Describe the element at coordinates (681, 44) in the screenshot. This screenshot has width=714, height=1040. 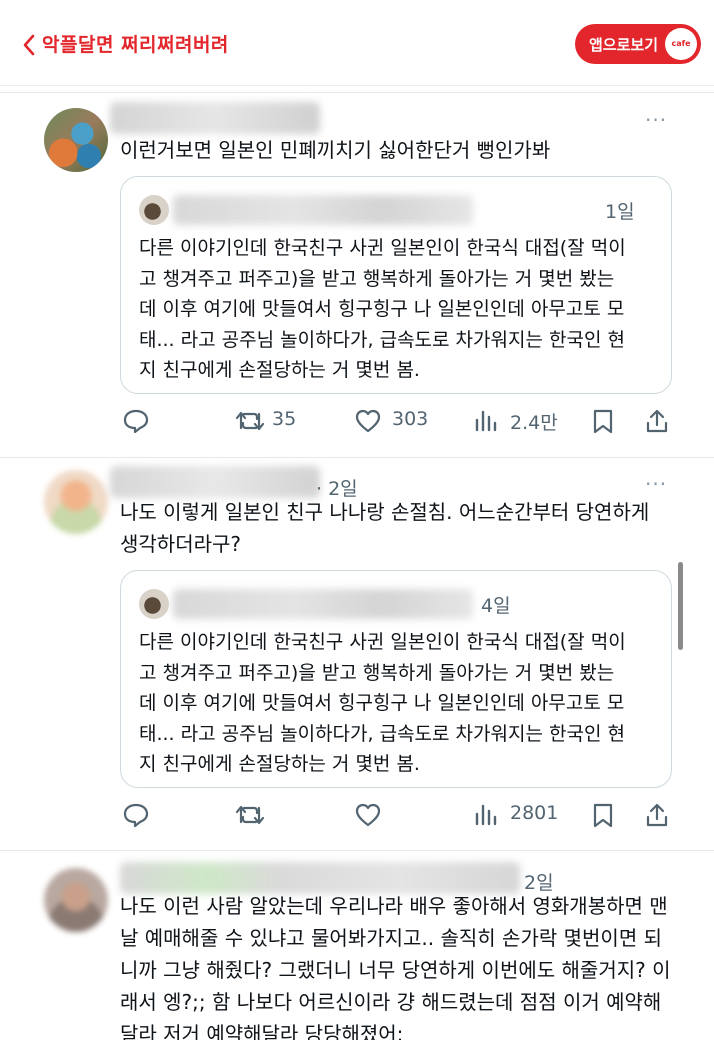
I see `cafe-logo-icon: cafe` at that location.